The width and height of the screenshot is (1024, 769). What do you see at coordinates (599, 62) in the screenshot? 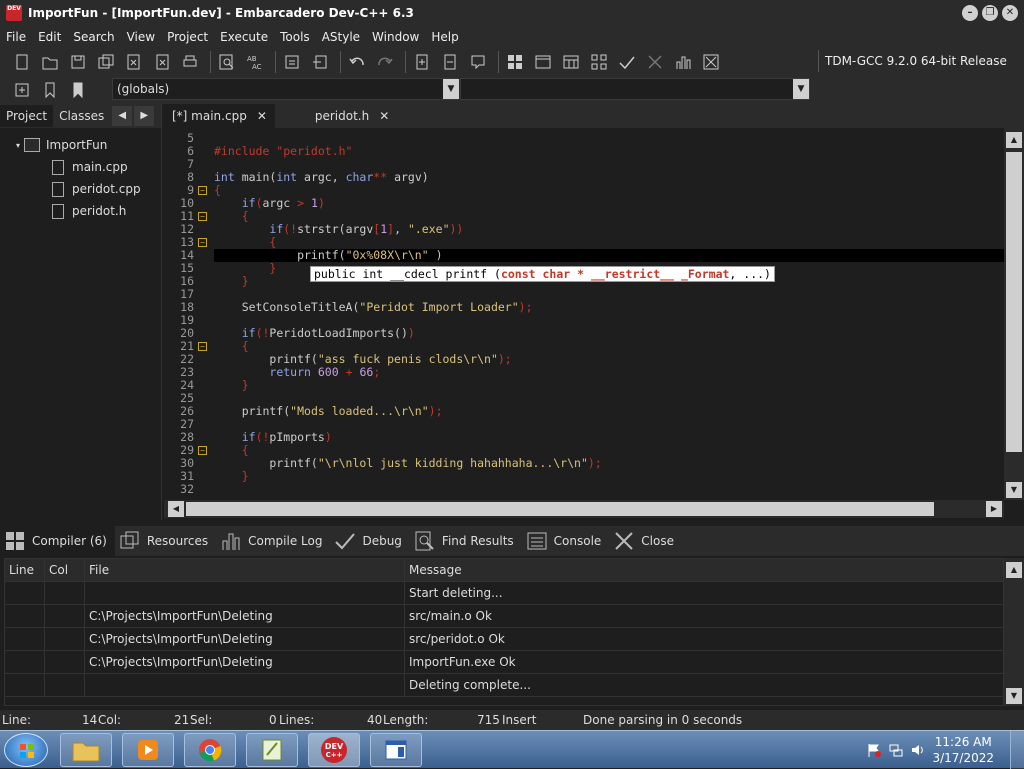
I see `rebuild-icon` at bounding box center [599, 62].